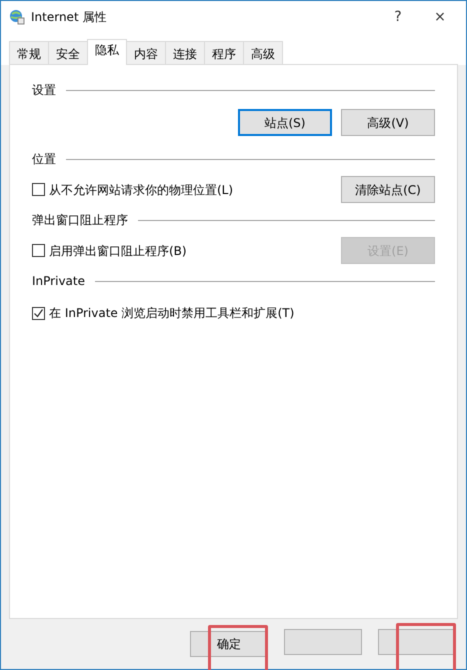  What do you see at coordinates (171, 313) in the screenshot?
I see `checkbox-label: 在 InPrivate 浏览启动时禁用工具栏和扩展(T)` at bounding box center [171, 313].